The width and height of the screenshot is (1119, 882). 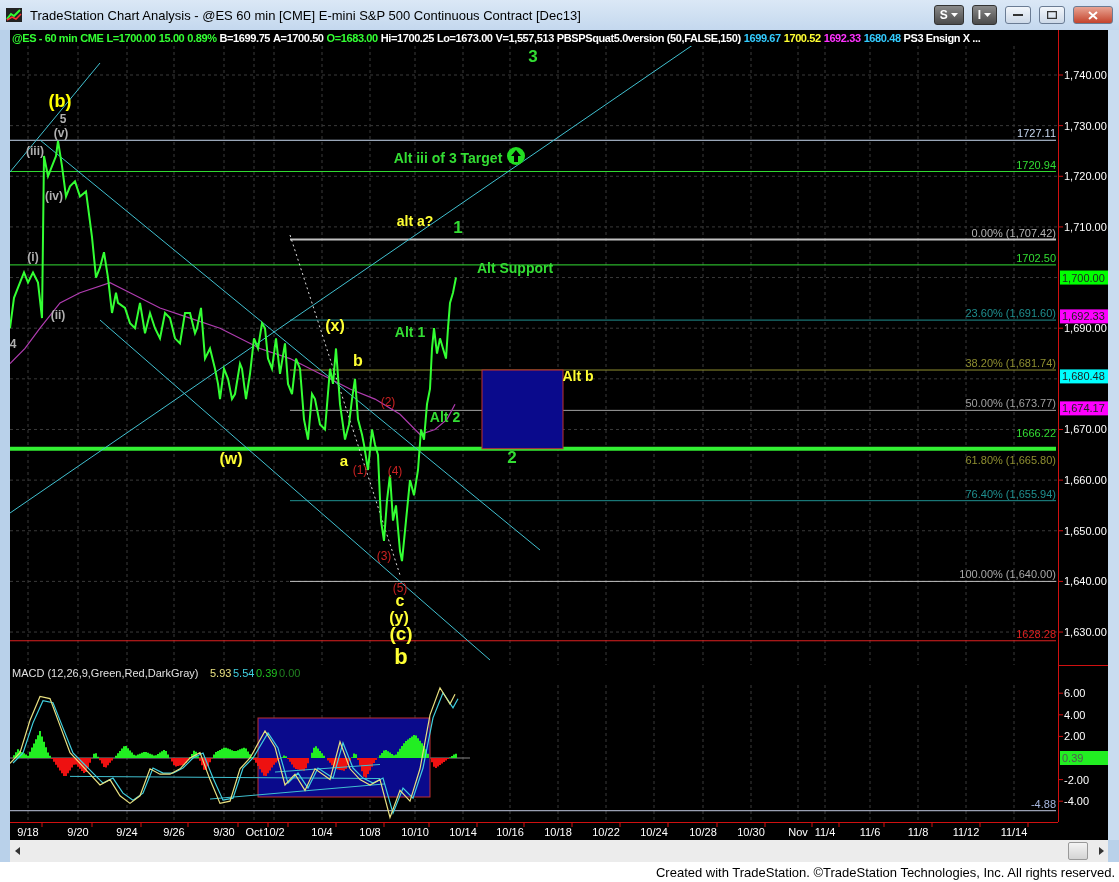 I want to click on date-axis-label: Oct, so click(x=254, y=832).